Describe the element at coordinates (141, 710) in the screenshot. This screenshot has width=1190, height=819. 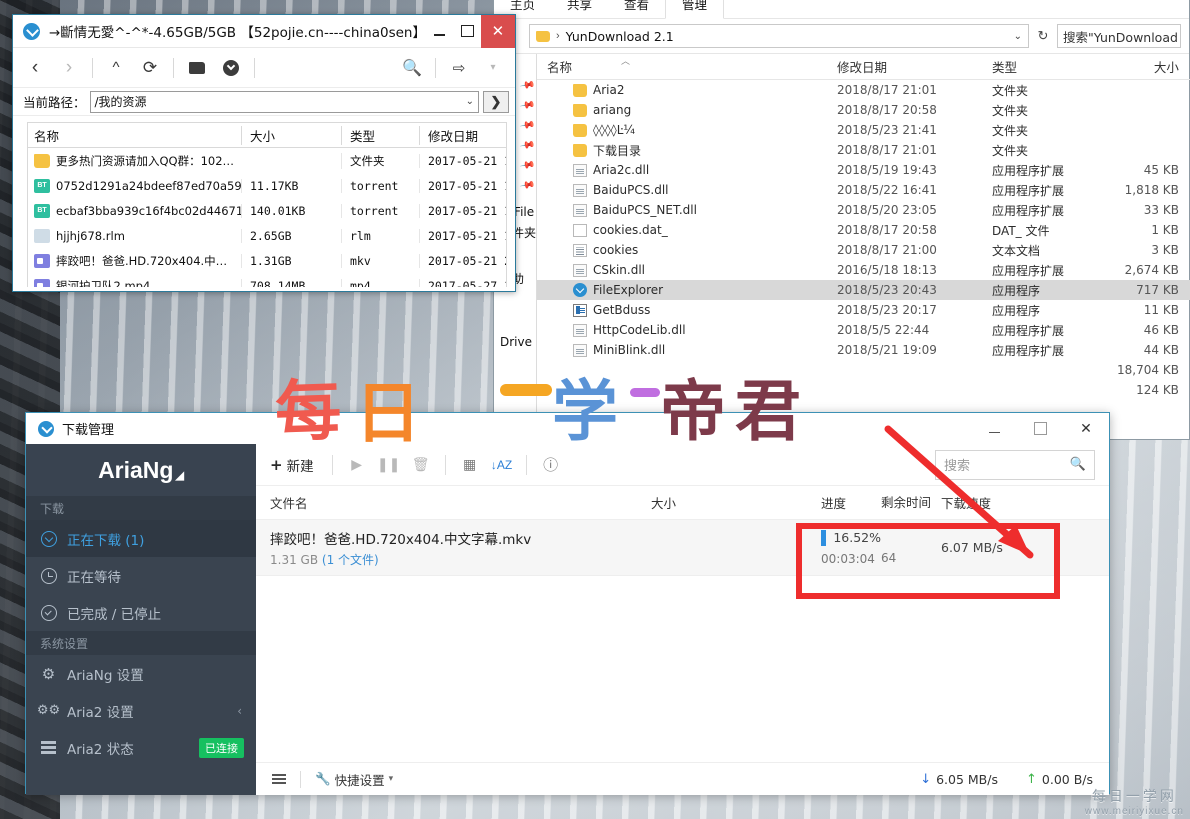
I see `sidebar-item-aria2-settings: ⚙⚙ Aria2 设置 ‹` at that location.